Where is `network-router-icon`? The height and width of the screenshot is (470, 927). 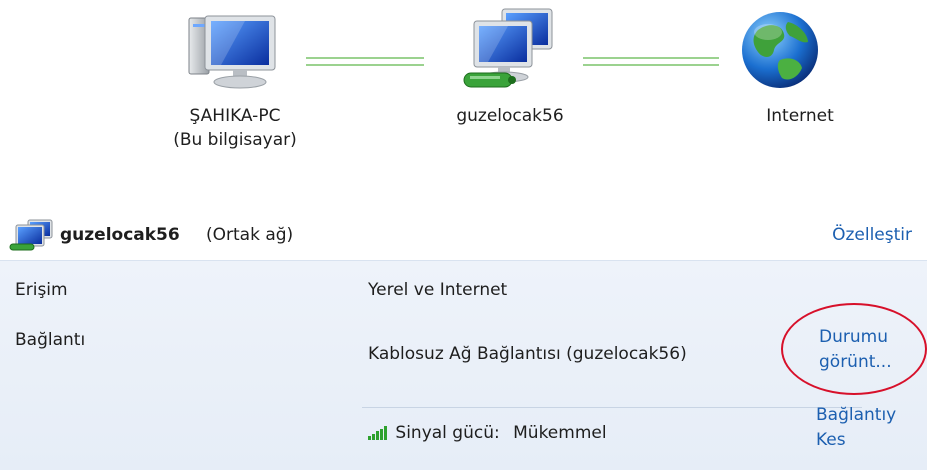
network-router-icon is located at coordinates (510, 52).